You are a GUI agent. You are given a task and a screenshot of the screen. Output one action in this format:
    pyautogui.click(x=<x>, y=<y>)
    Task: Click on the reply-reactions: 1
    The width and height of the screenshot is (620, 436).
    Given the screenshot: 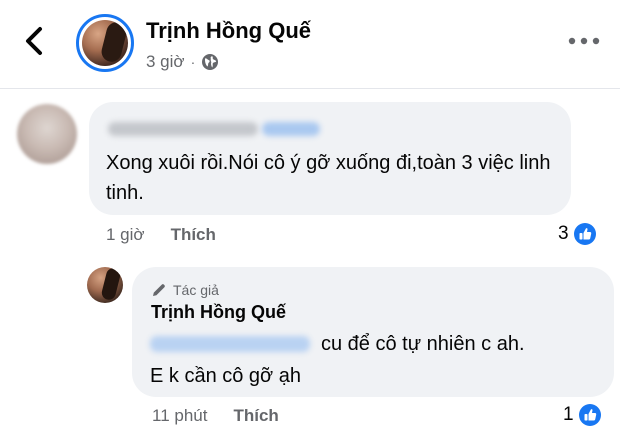 What is the action you would take?
    pyautogui.click(x=582, y=415)
    